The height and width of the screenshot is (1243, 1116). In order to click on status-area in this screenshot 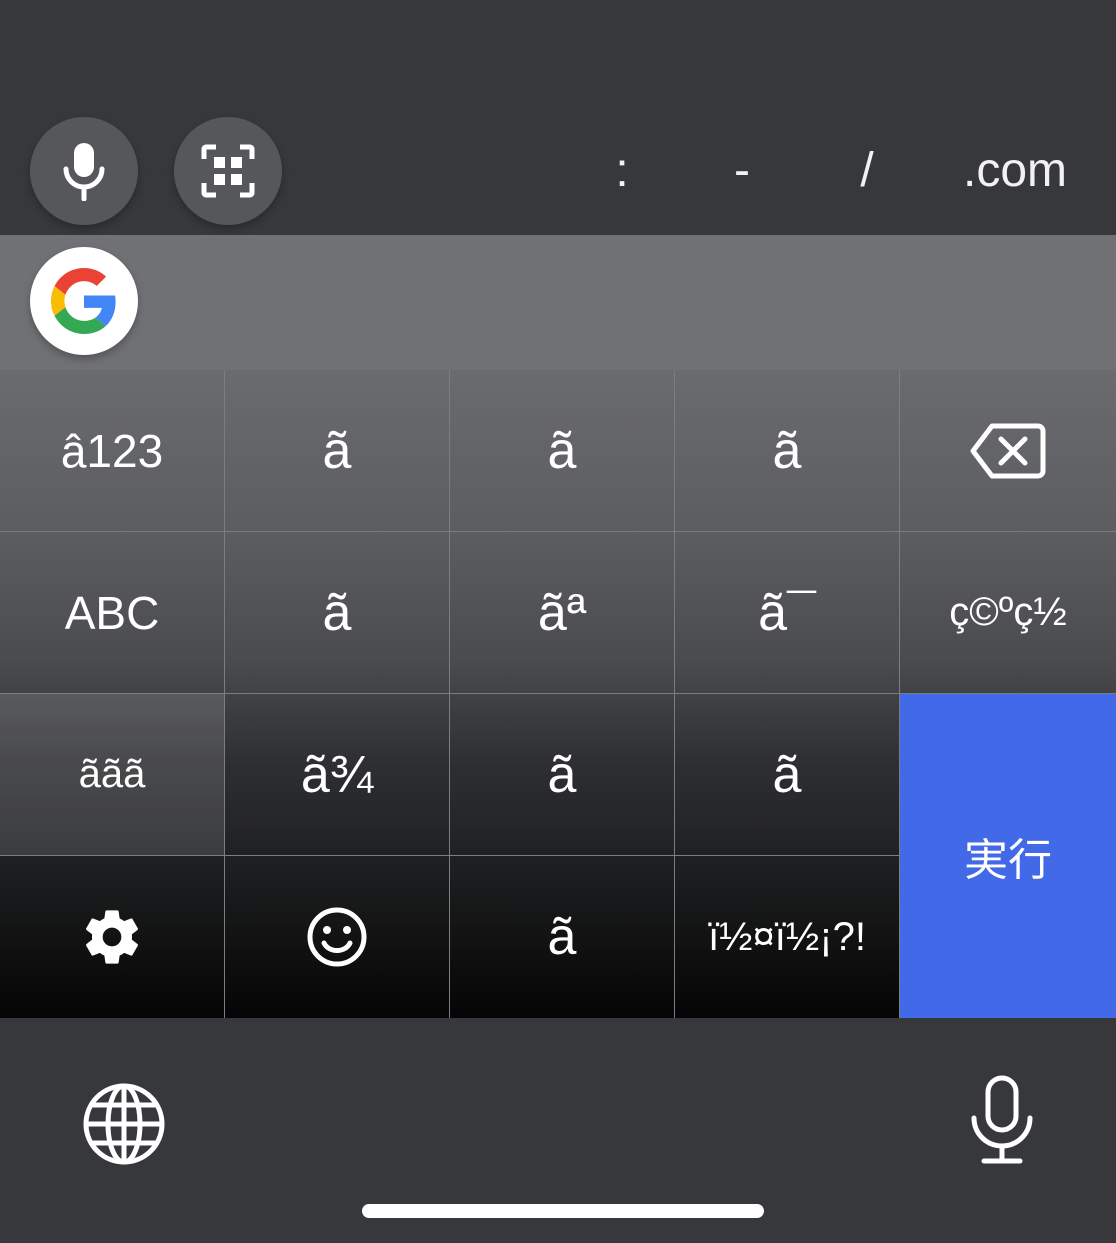, I will do `click(558, 51)`.